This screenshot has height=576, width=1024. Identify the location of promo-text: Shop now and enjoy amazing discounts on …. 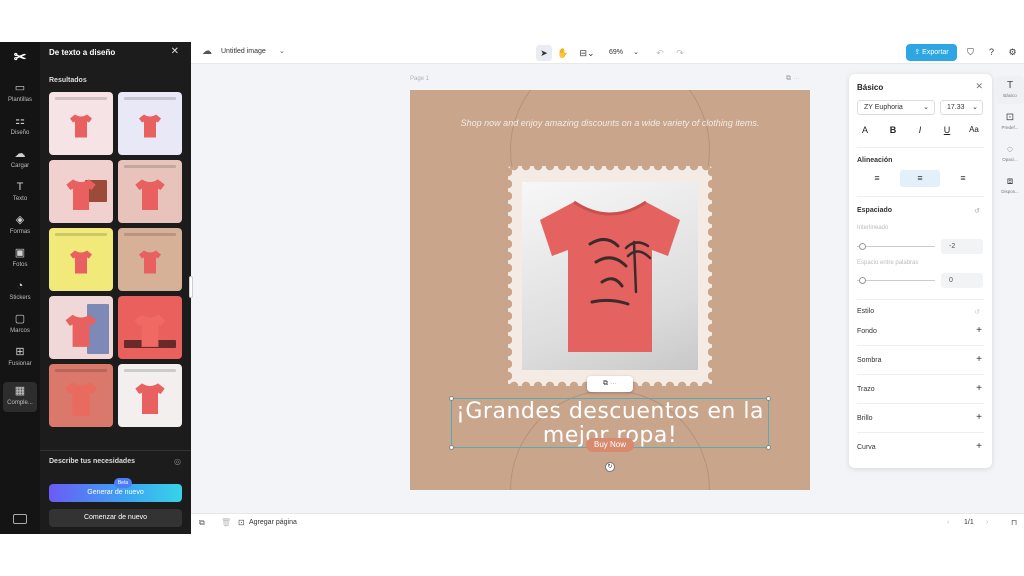
(610, 123).